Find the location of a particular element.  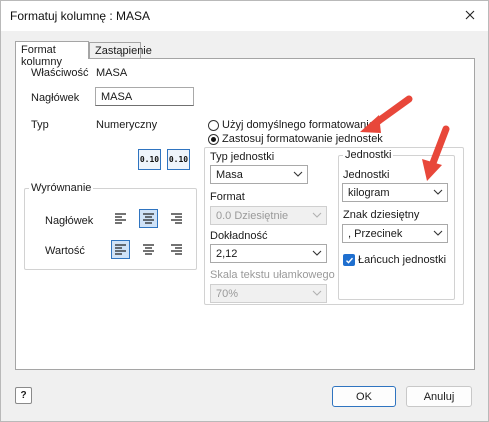

close-button is located at coordinates (470, 15).